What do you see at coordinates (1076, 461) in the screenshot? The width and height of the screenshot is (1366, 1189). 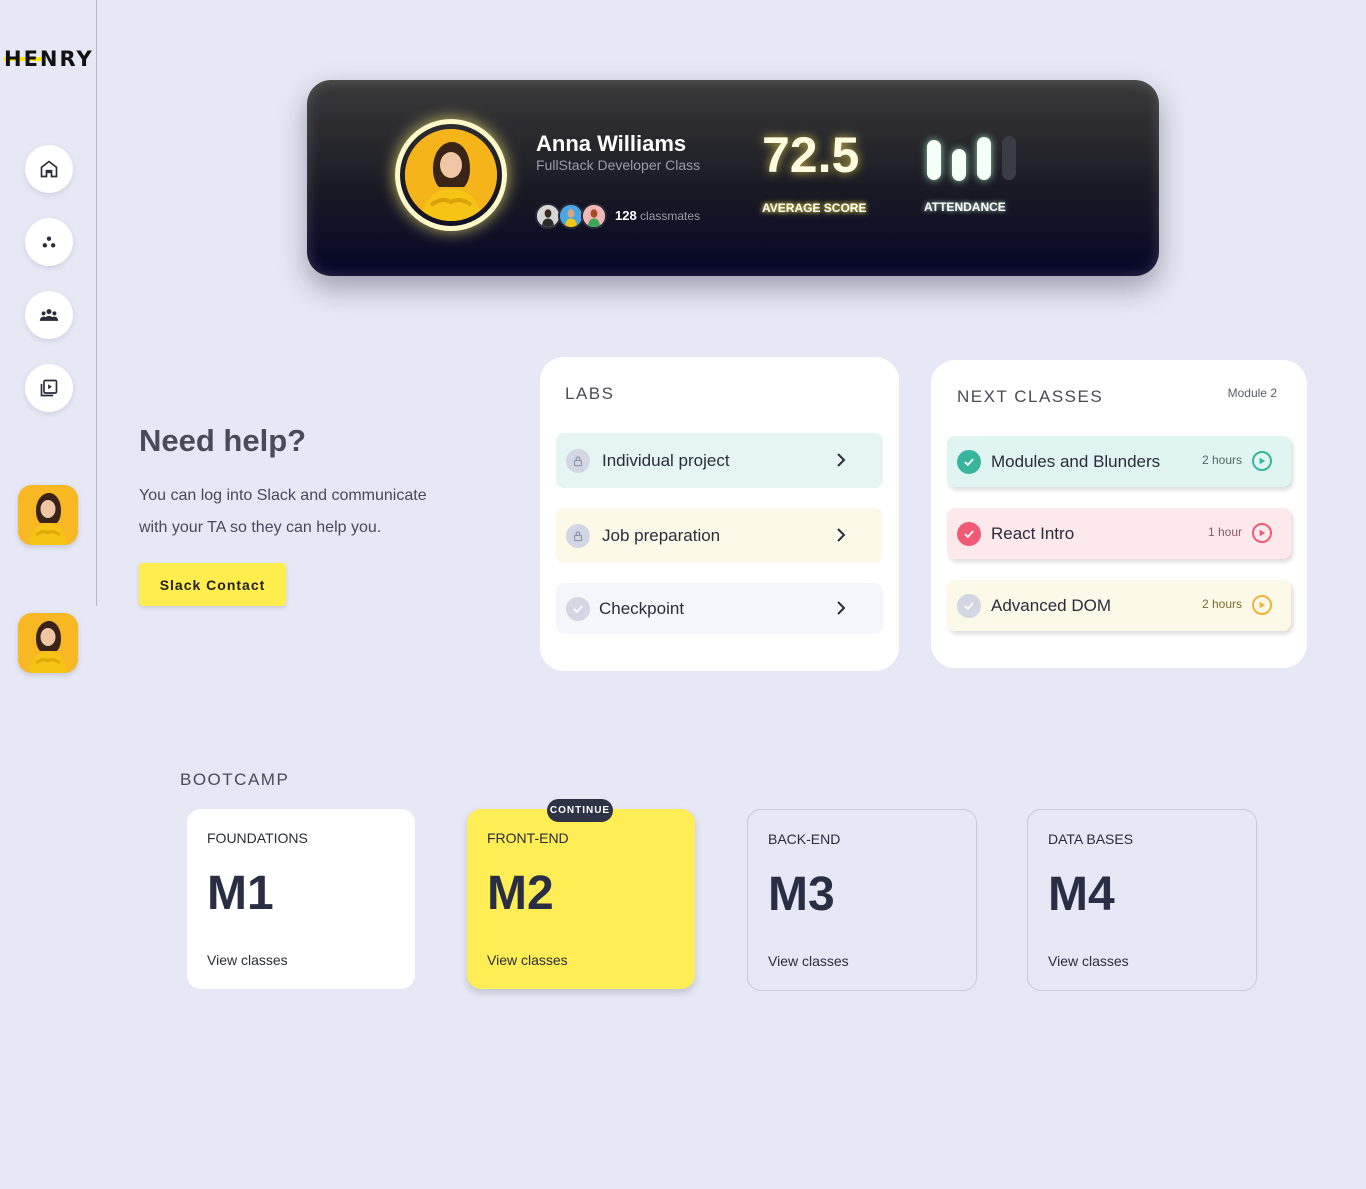 I see `class-label: Modules and Blunders` at bounding box center [1076, 461].